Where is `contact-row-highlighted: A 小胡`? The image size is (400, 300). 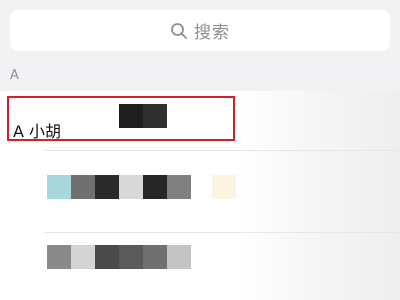 contact-row-highlighted: A 小胡 is located at coordinates (121, 118).